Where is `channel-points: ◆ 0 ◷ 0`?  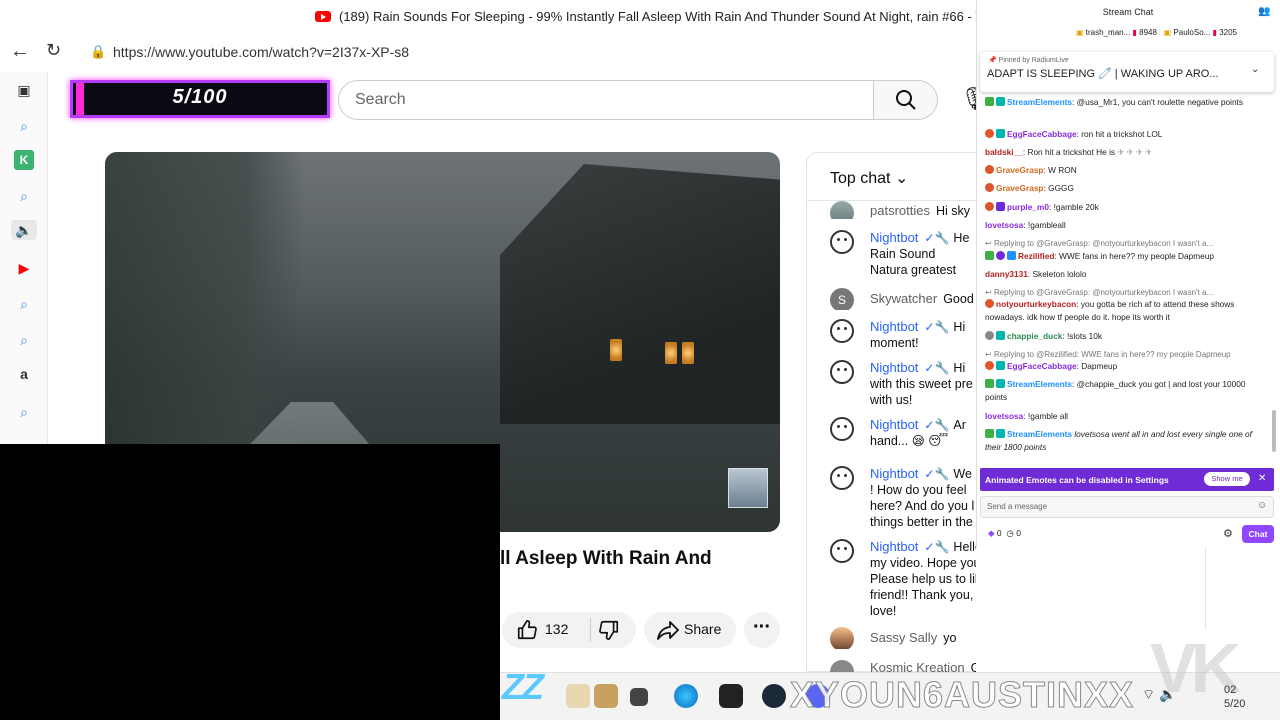 channel-points: ◆ 0 ◷ 0 is located at coordinates (1004, 533).